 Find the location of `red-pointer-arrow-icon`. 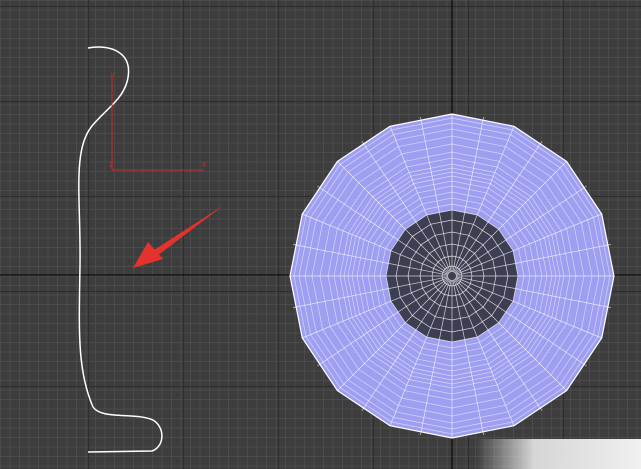

red-pointer-arrow-icon is located at coordinates (178, 236).